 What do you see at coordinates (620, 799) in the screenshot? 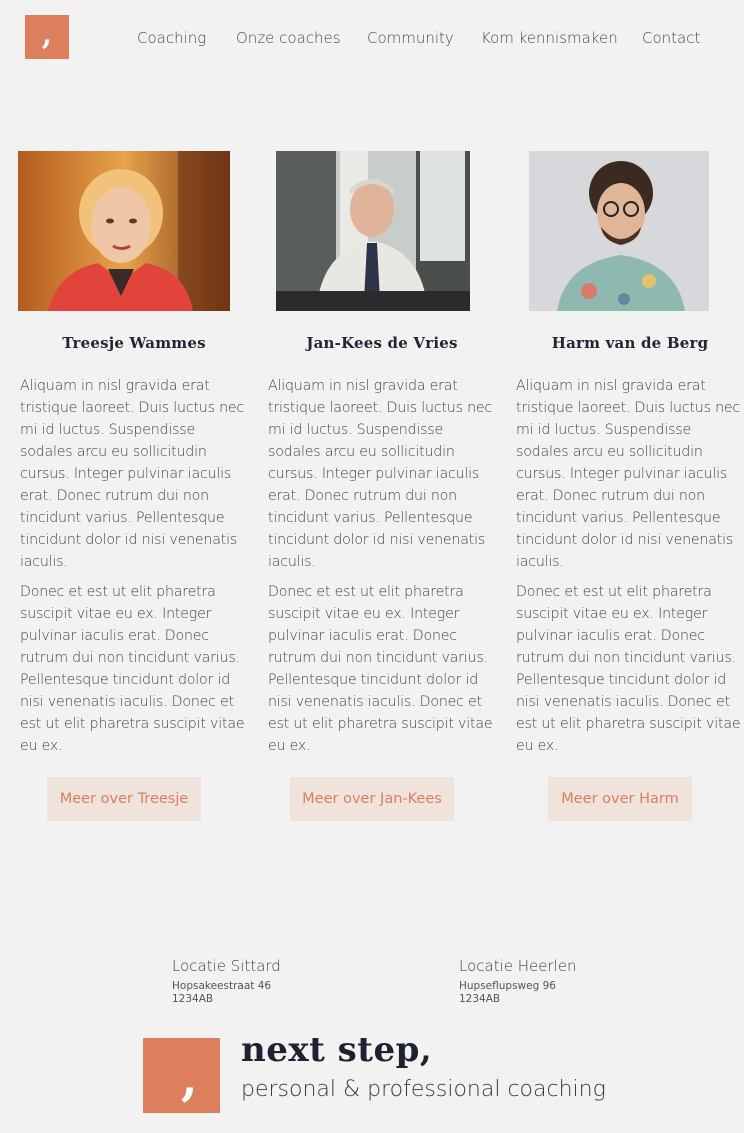
I see `meer-over-harm-button: Meer over Harm` at bounding box center [620, 799].